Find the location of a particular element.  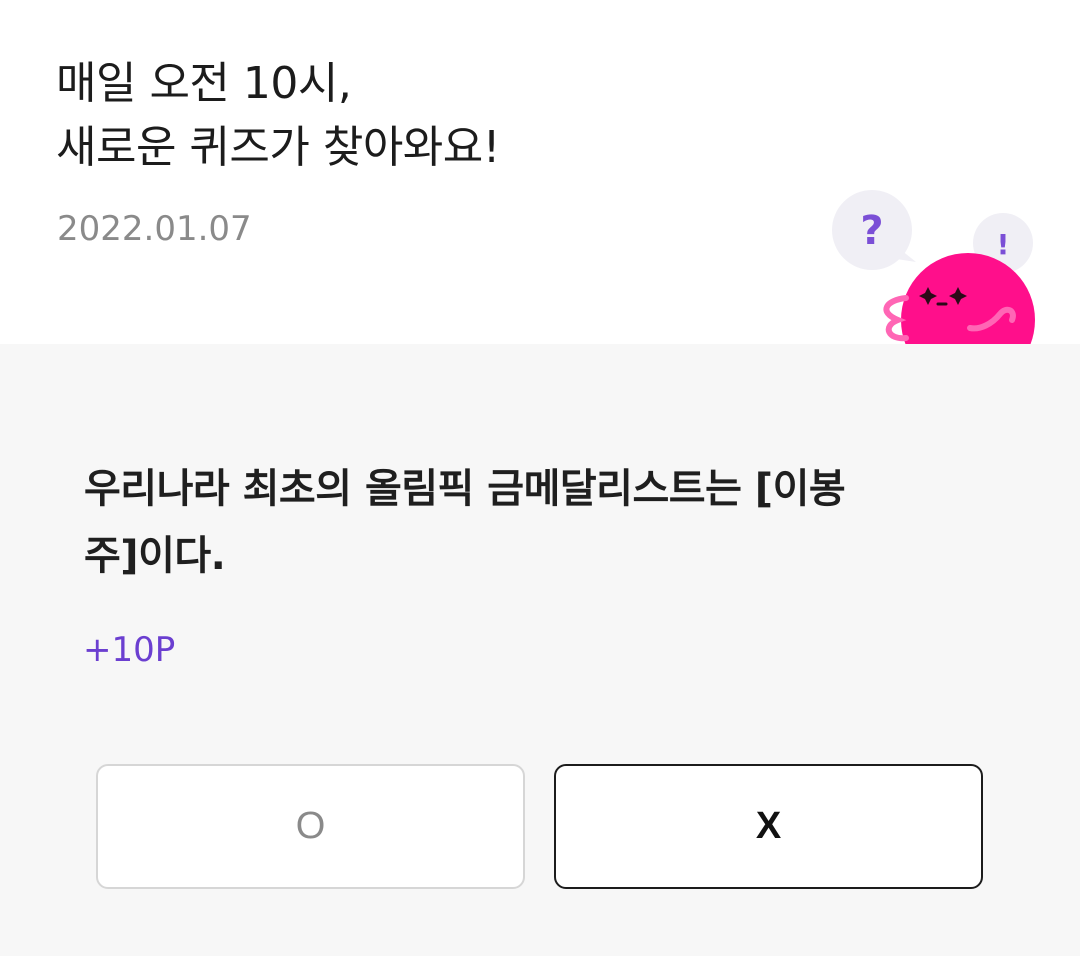

answer-o-button: O is located at coordinates (310, 826).